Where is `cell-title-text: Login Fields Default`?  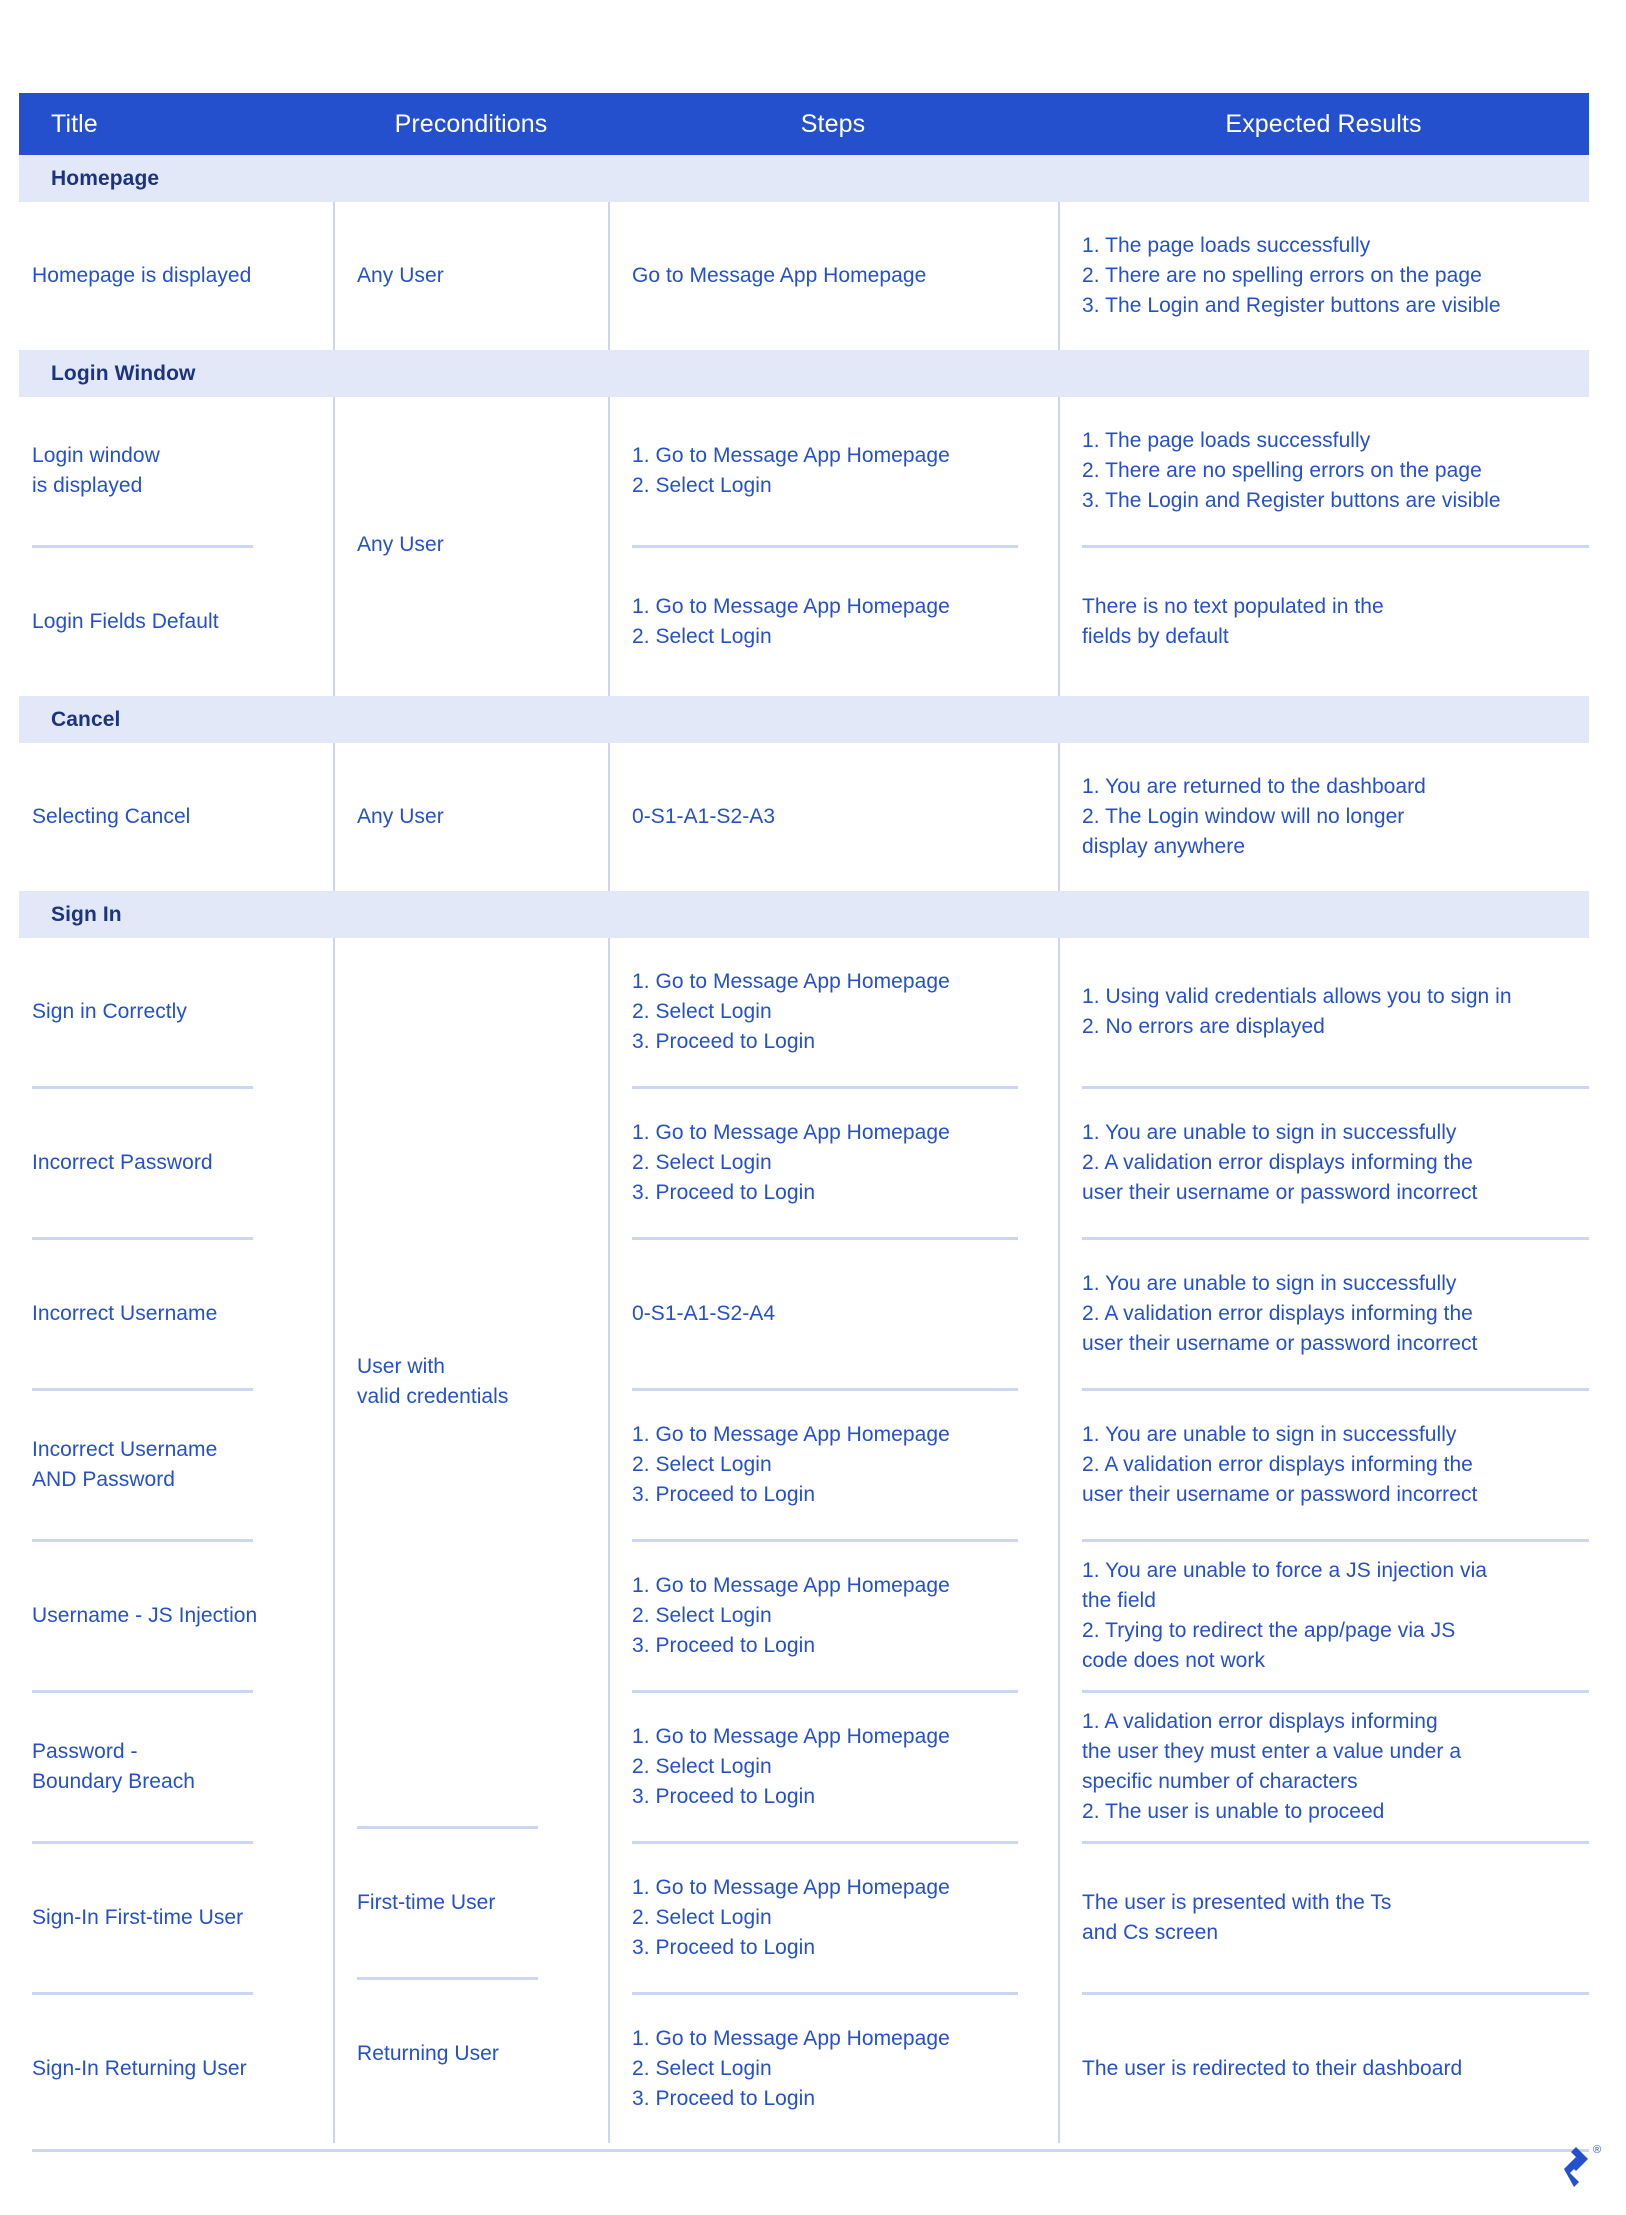
cell-title-text: Login Fields Default is located at coordinates (125, 622).